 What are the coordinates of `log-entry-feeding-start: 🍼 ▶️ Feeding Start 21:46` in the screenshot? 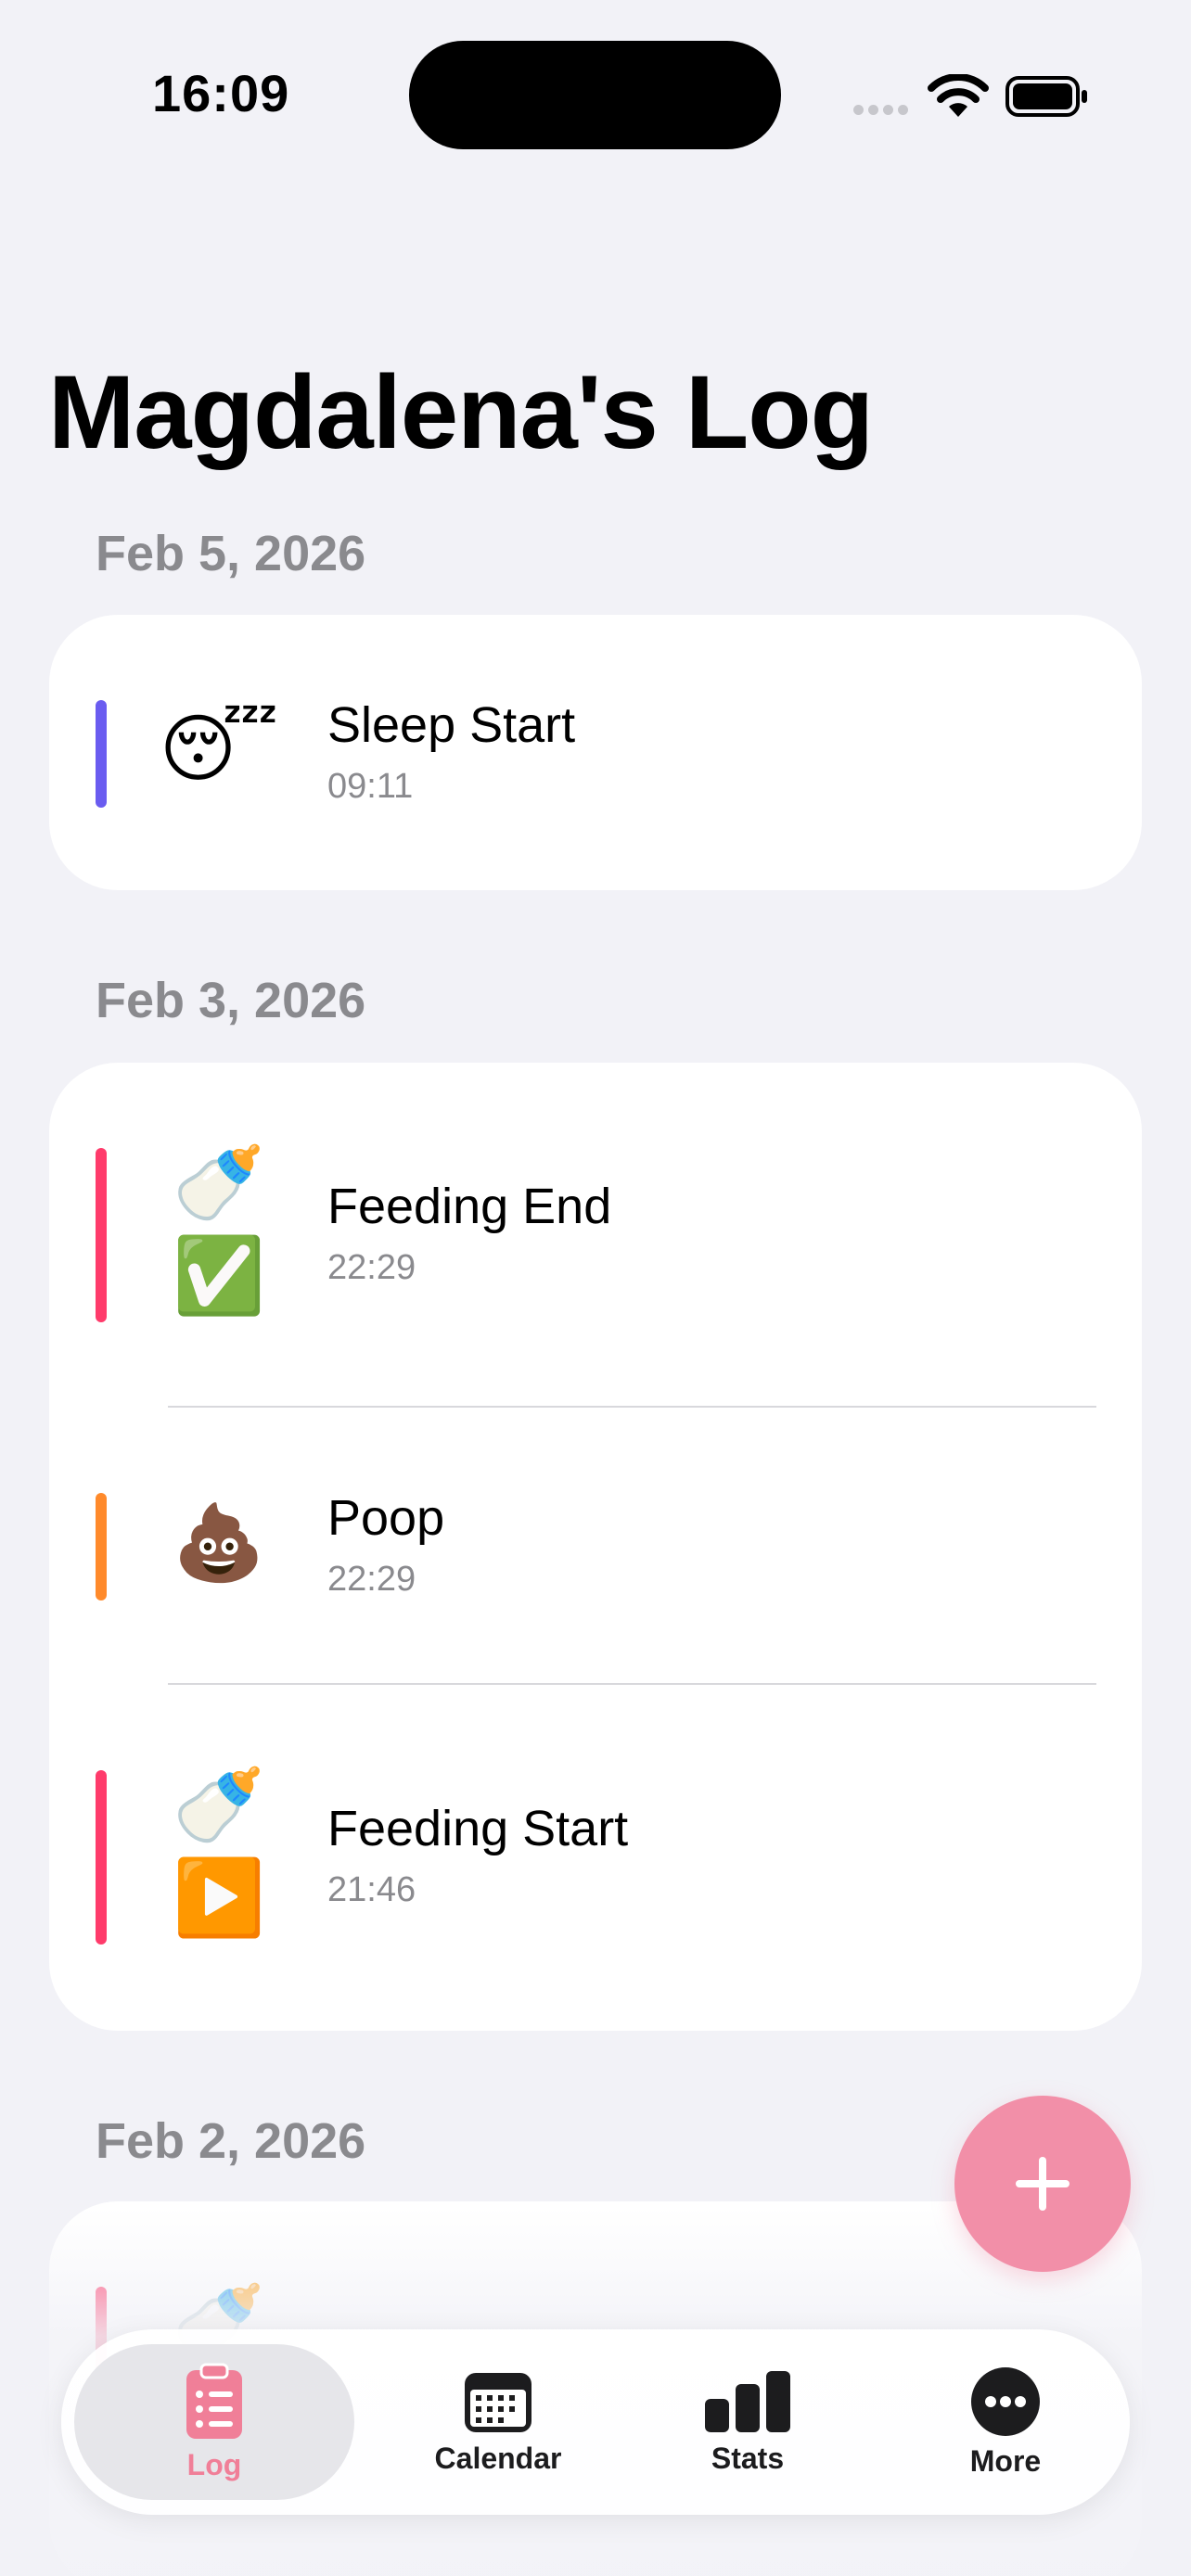 It's located at (595, 1858).